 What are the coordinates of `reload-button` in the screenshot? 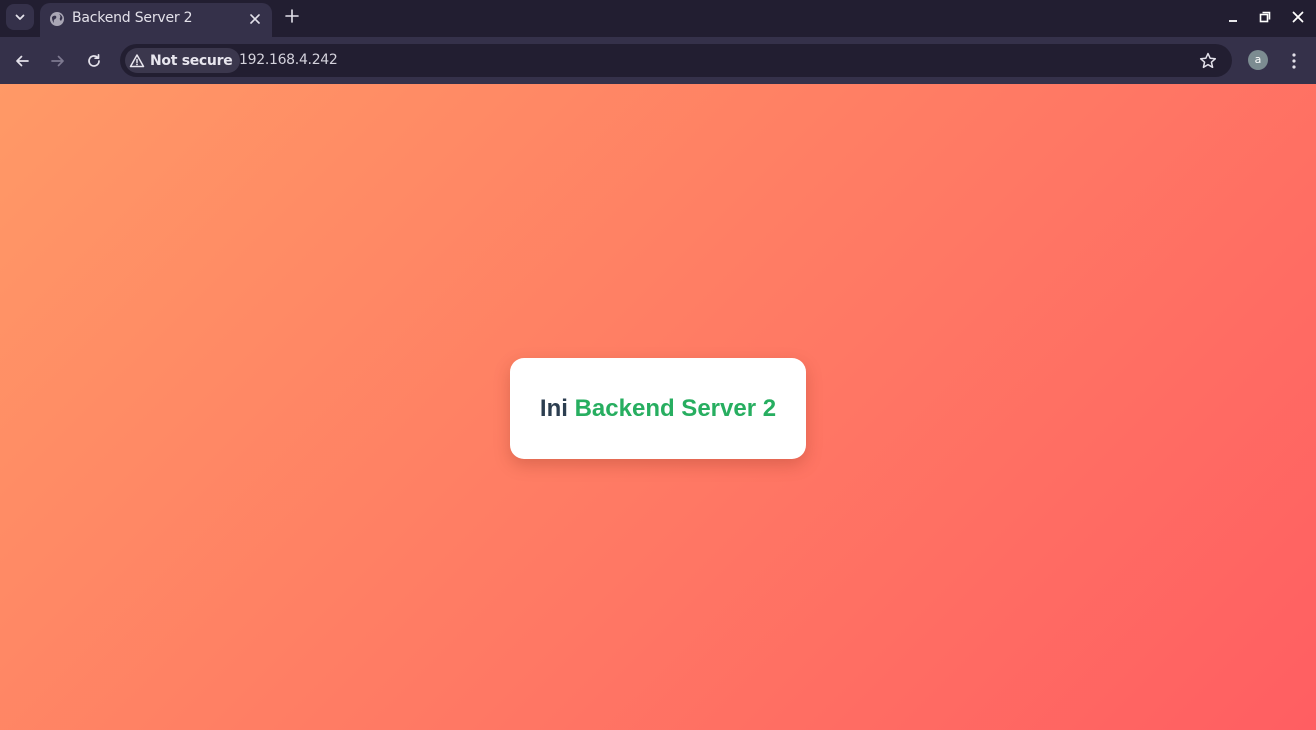 It's located at (94, 61).